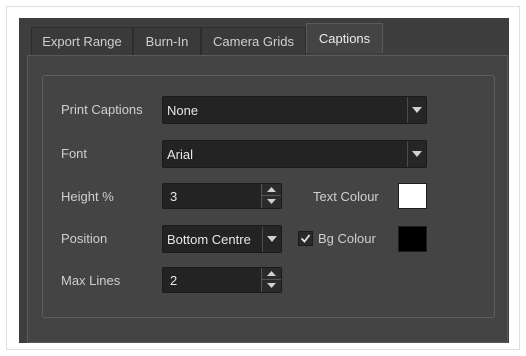 This screenshot has height=356, width=526. I want to click on font-dropdown-button, so click(416, 154).